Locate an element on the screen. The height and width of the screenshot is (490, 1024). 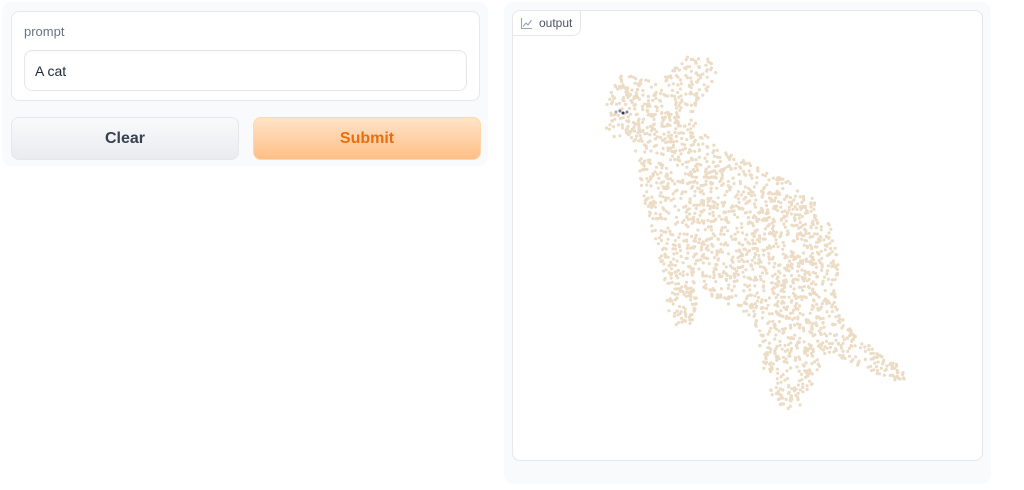
clear-button: Clear is located at coordinates (125, 138).